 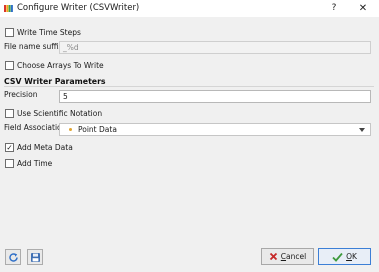 What do you see at coordinates (55, 81) in the screenshot?
I see `csv-writer-parameters-heading: CSV Writer Parameters` at bounding box center [55, 81].